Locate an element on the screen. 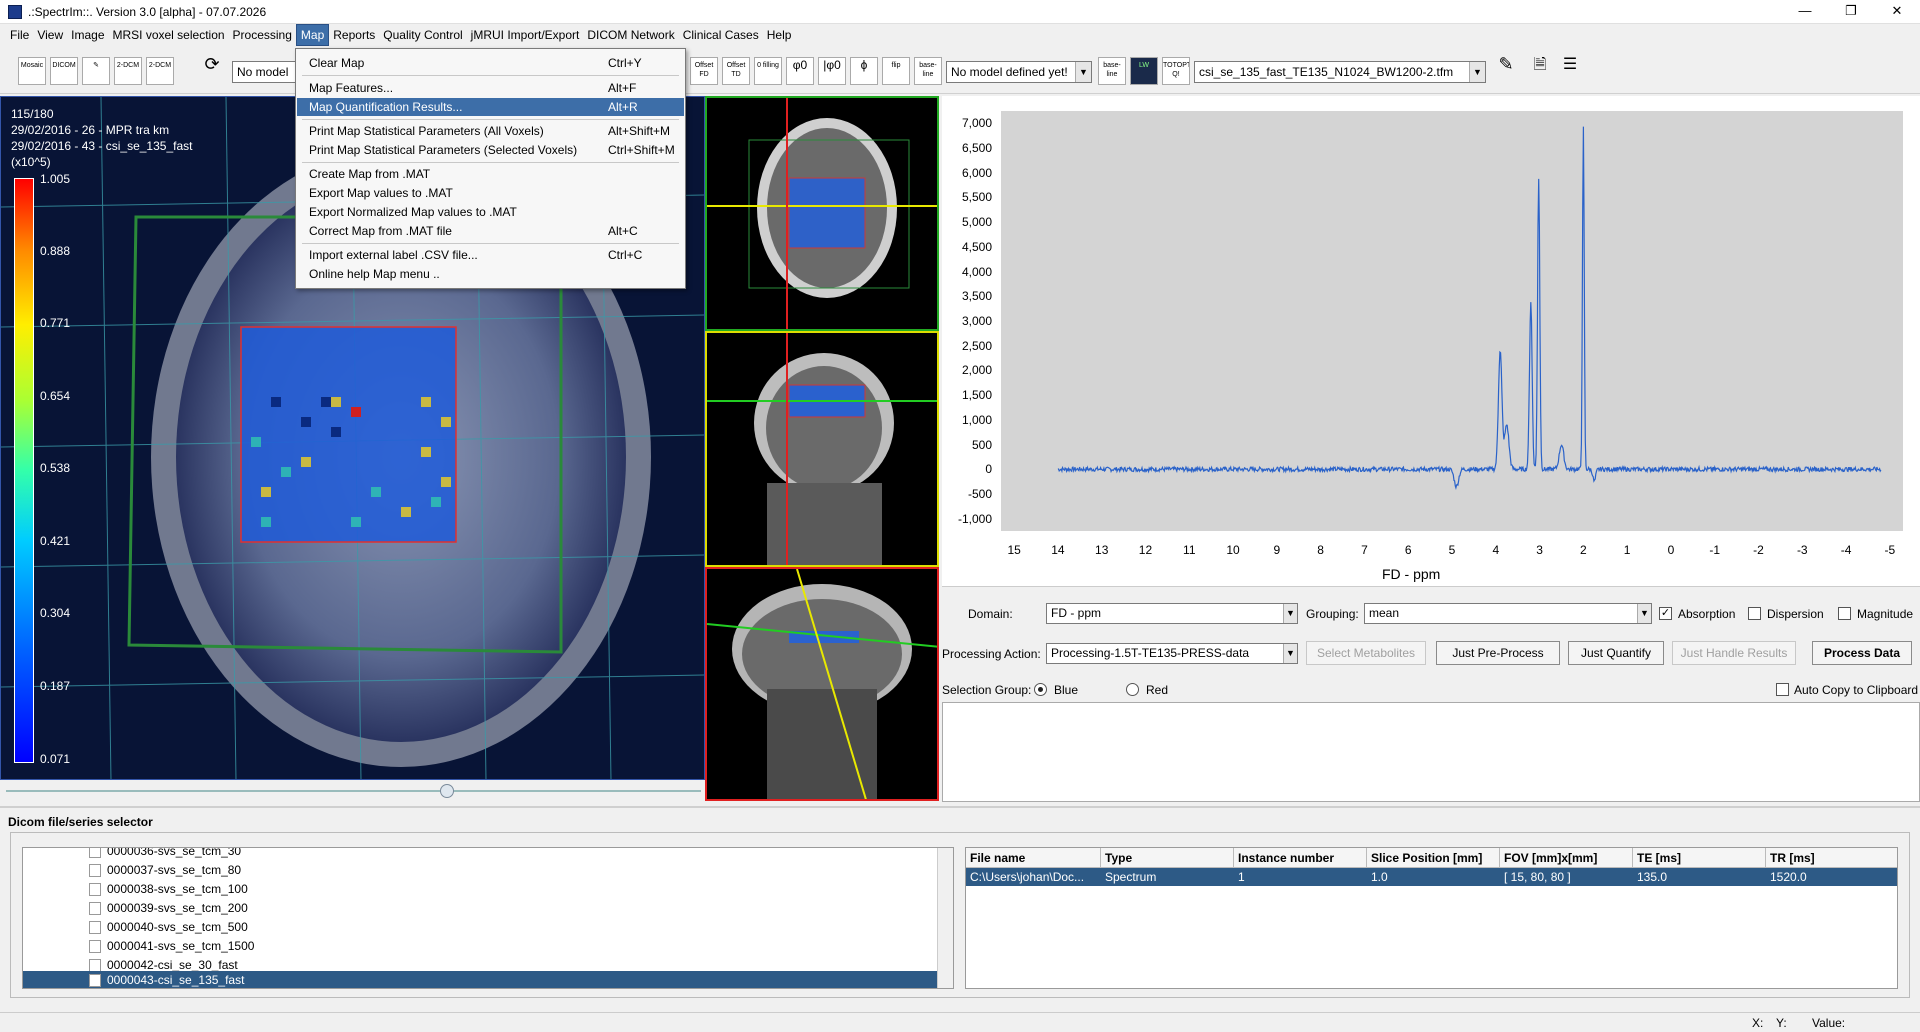 This screenshot has width=1920, height=1032. slice-slider is located at coordinates (352, 791).